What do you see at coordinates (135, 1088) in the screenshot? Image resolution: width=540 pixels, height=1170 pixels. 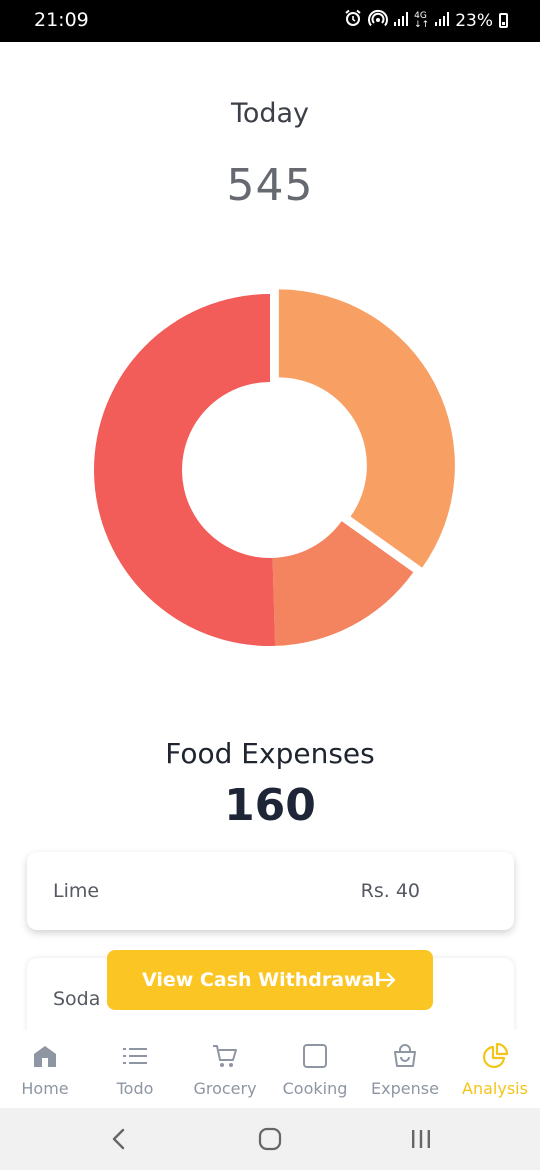 I see `nav-label: Todo` at bounding box center [135, 1088].